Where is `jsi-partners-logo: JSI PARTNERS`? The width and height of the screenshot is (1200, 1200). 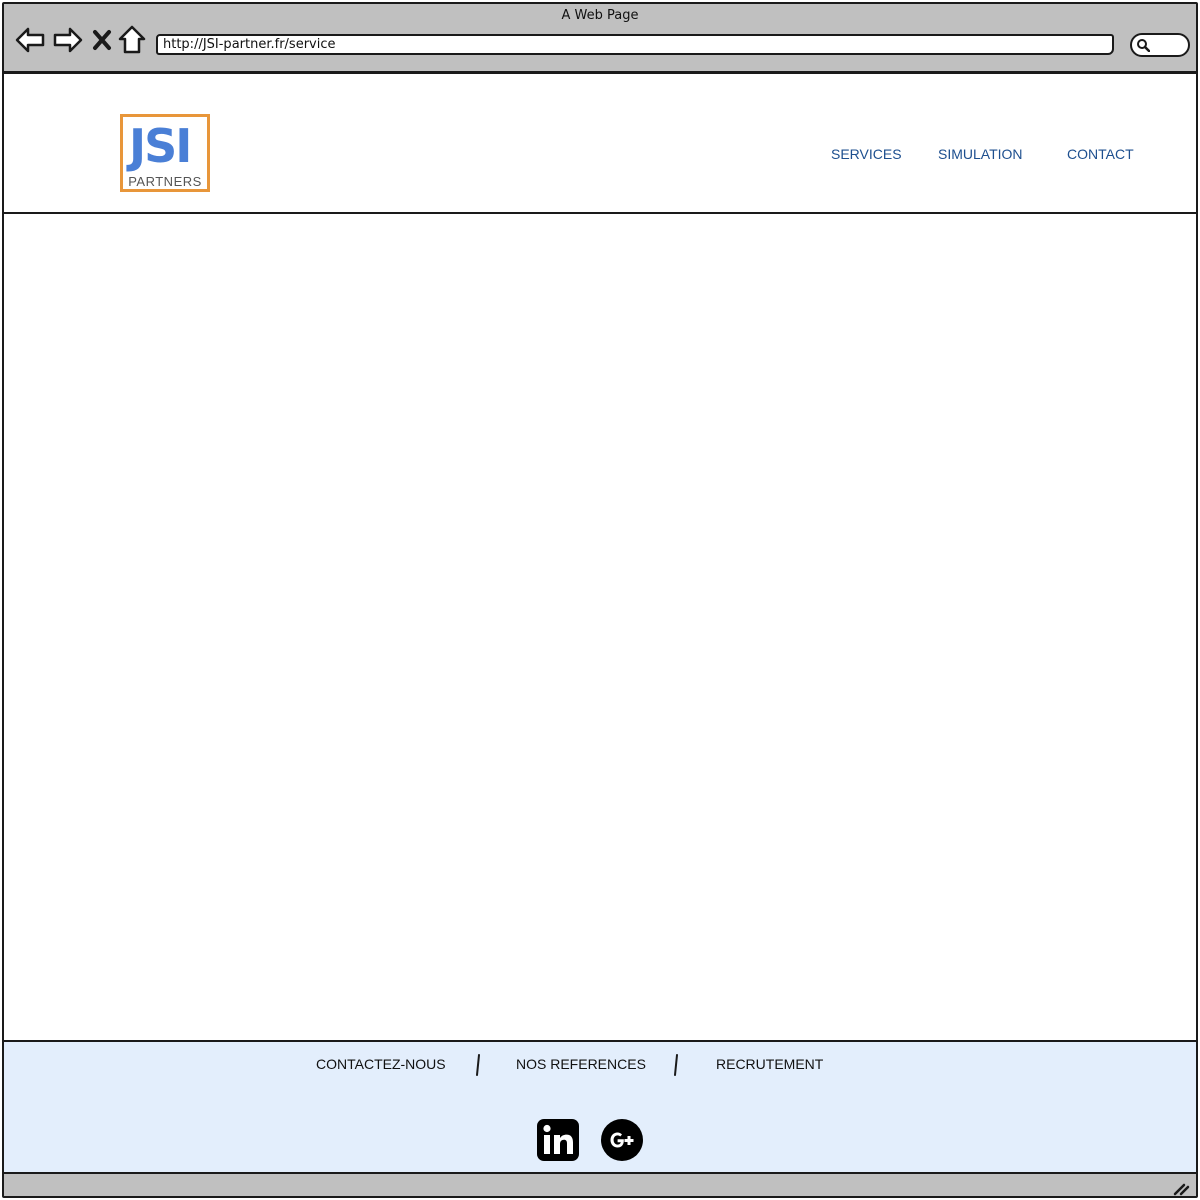 jsi-partners-logo: JSI PARTNERS is located at coordinates (165, 153).